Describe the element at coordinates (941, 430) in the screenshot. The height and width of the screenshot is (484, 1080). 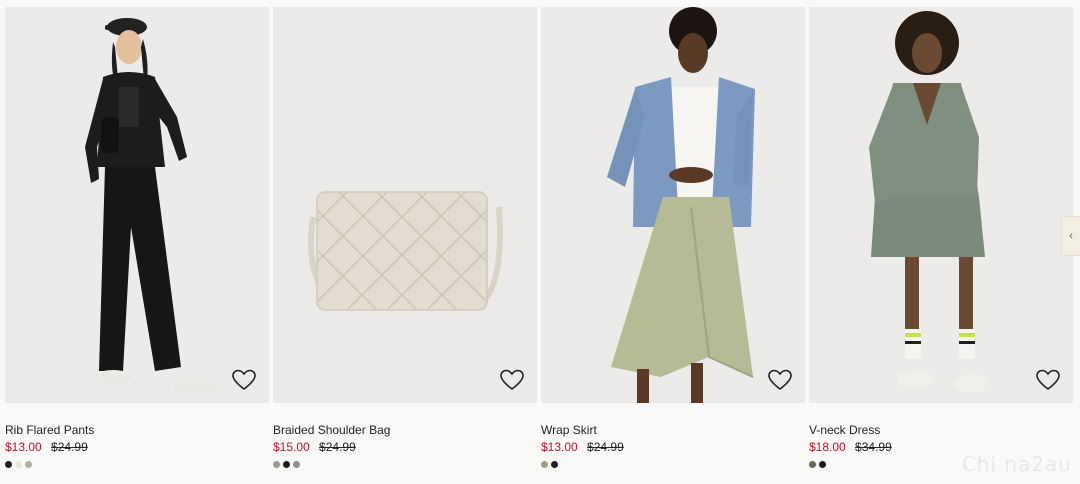
I see `product-name: V-neck Dress` at that location.